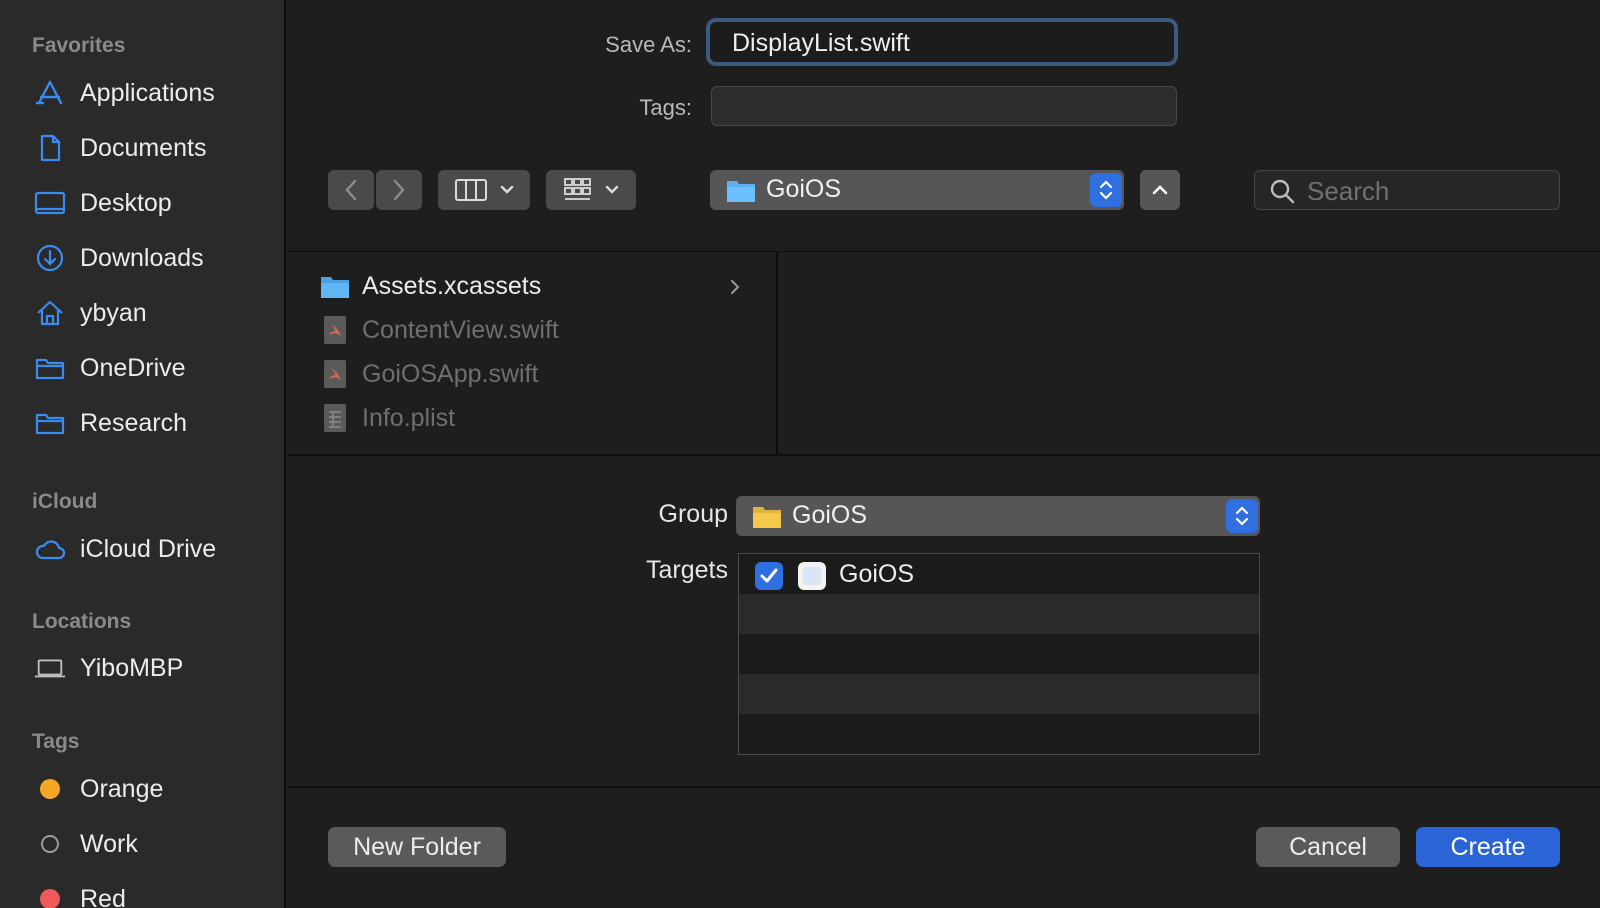  I want to click on group-value: GoiOS, so click(830, 515).